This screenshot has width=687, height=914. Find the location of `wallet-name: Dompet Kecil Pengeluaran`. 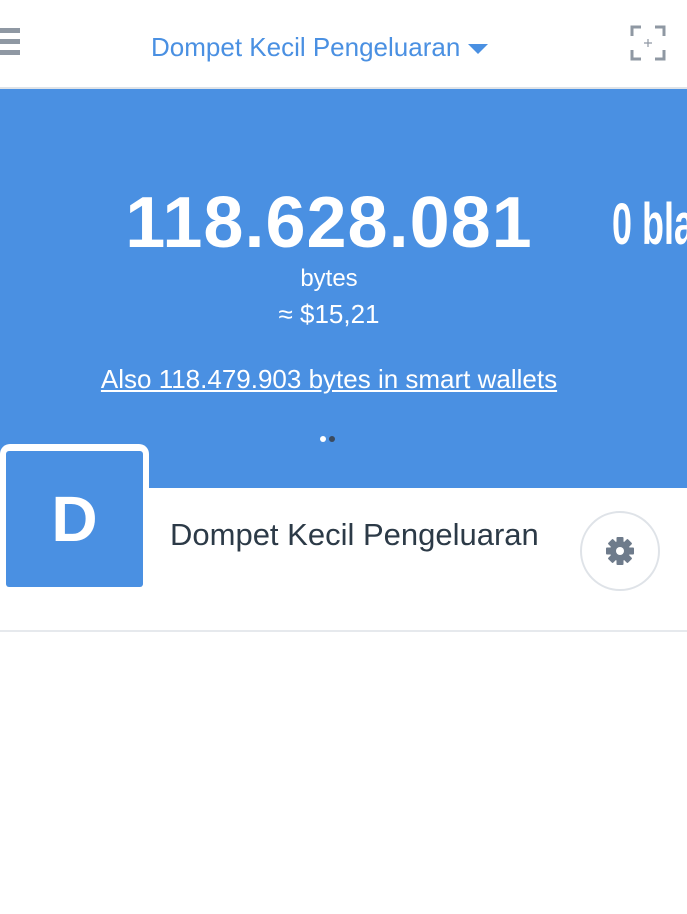

wallet-name: Dompet Kecil Pengeluaran is located at coordinates (354, 534).